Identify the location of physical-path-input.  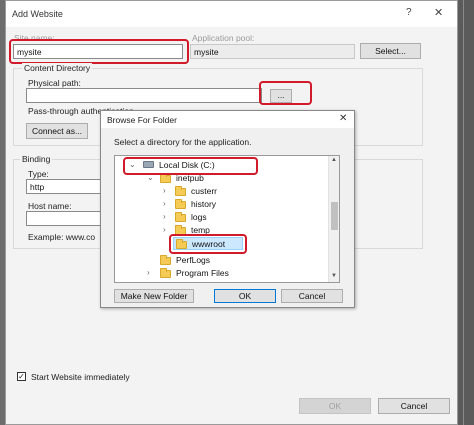
(144, 95).